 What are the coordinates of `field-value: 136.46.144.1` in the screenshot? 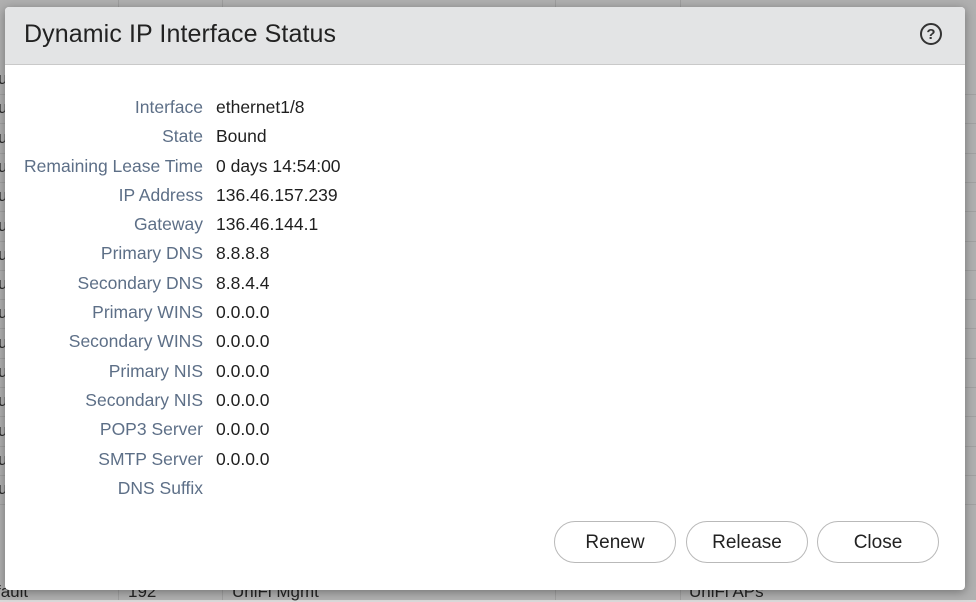 It's located at (267, 224).